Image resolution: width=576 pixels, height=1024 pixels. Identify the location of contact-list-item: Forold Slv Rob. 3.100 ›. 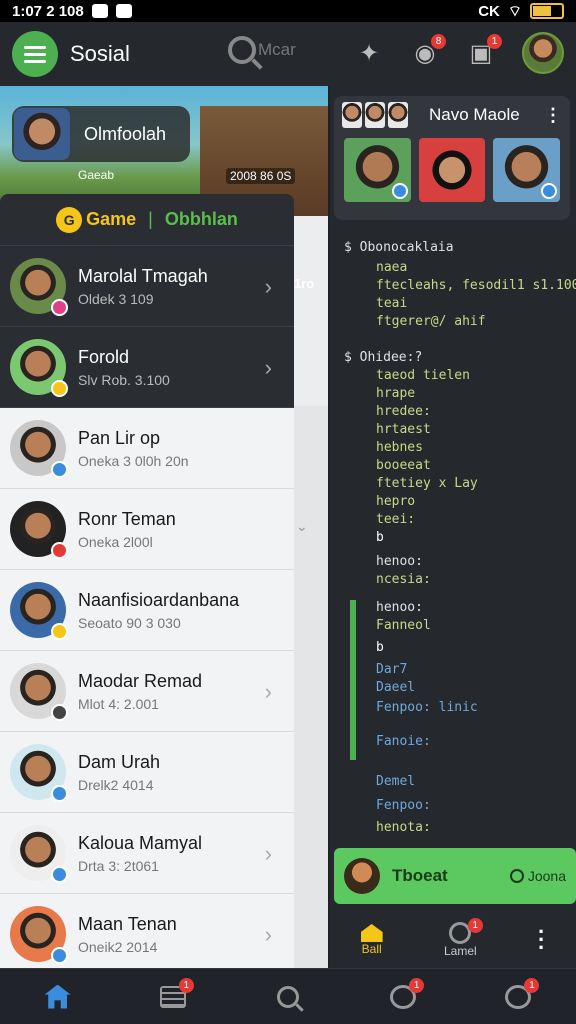
(147, 367).